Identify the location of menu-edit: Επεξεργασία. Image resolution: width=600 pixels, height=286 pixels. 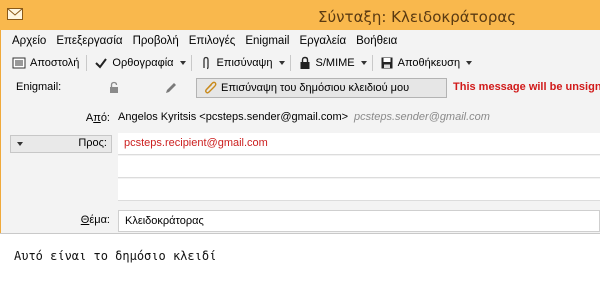
(89, 41).